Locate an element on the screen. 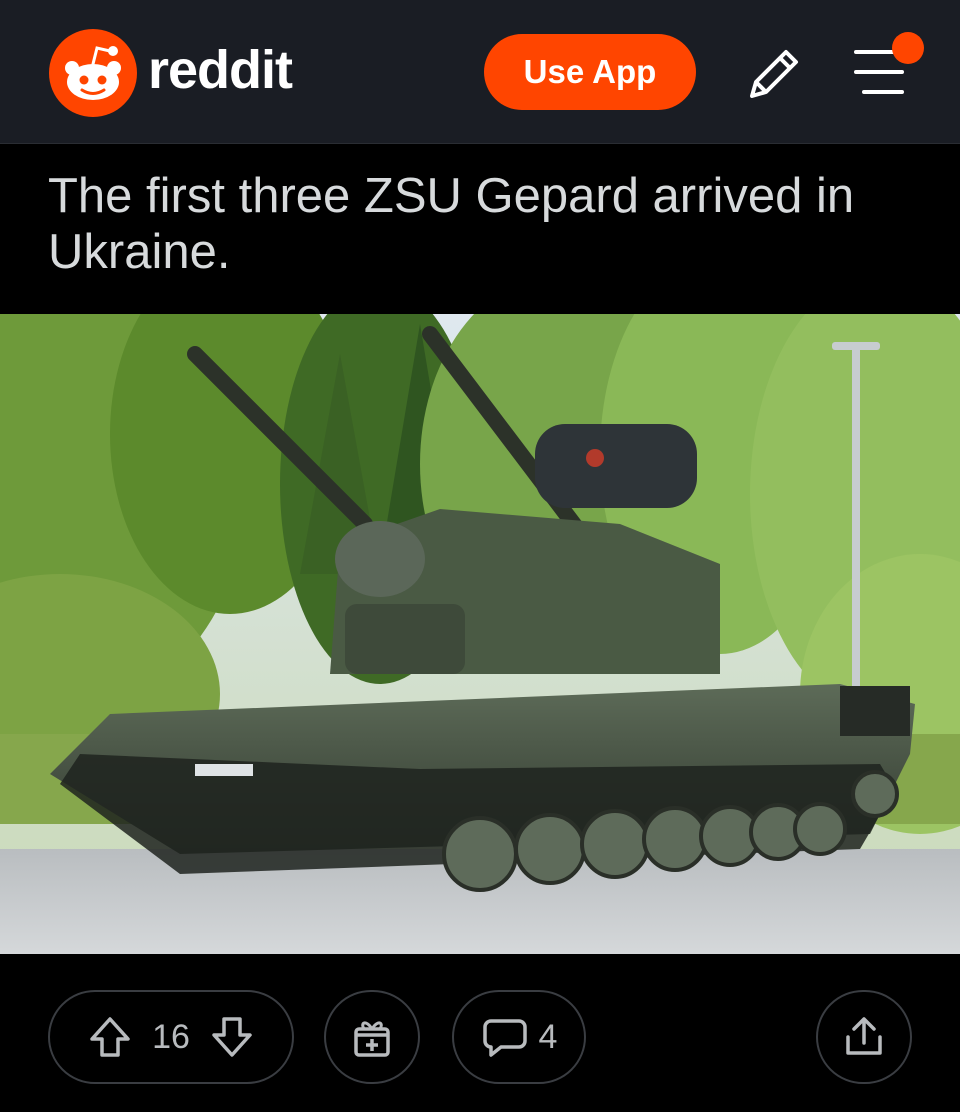 Image resolution: width=960 pixels, height=1112 pixels. upvote-count: 16 is located at coordinates (171, 1036).